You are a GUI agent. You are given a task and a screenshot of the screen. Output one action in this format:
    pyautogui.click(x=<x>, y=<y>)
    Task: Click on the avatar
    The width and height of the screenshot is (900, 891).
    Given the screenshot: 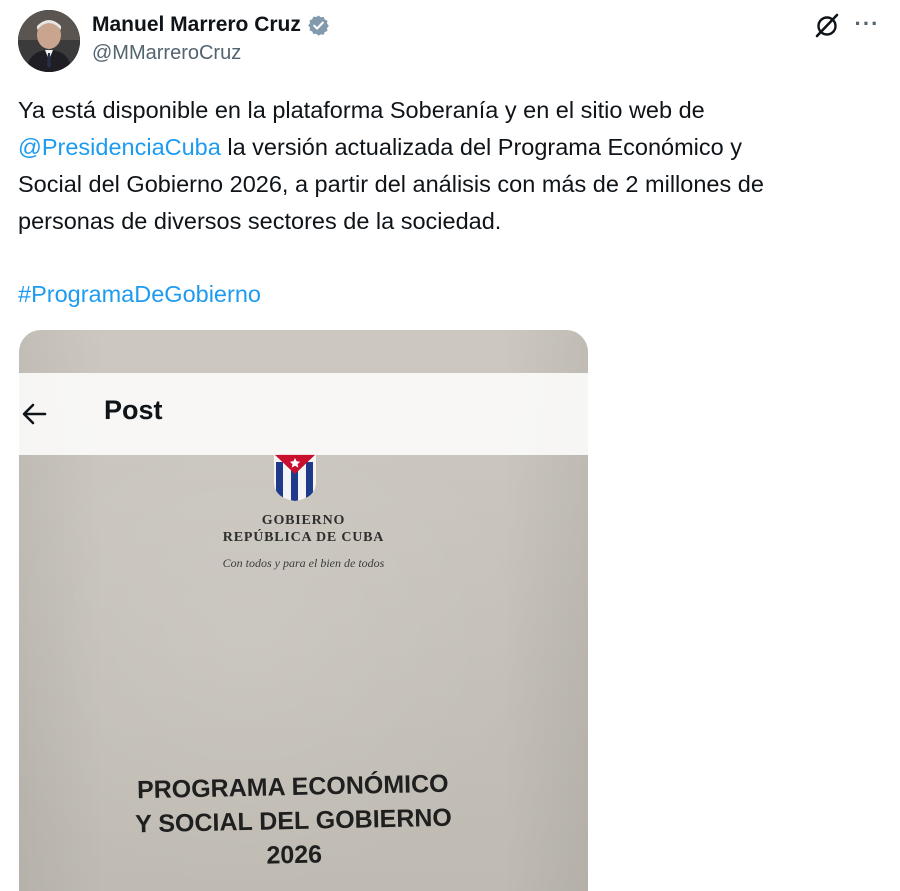 What is the action you would take?
    pyautogui.click(x=49, y=41)
    